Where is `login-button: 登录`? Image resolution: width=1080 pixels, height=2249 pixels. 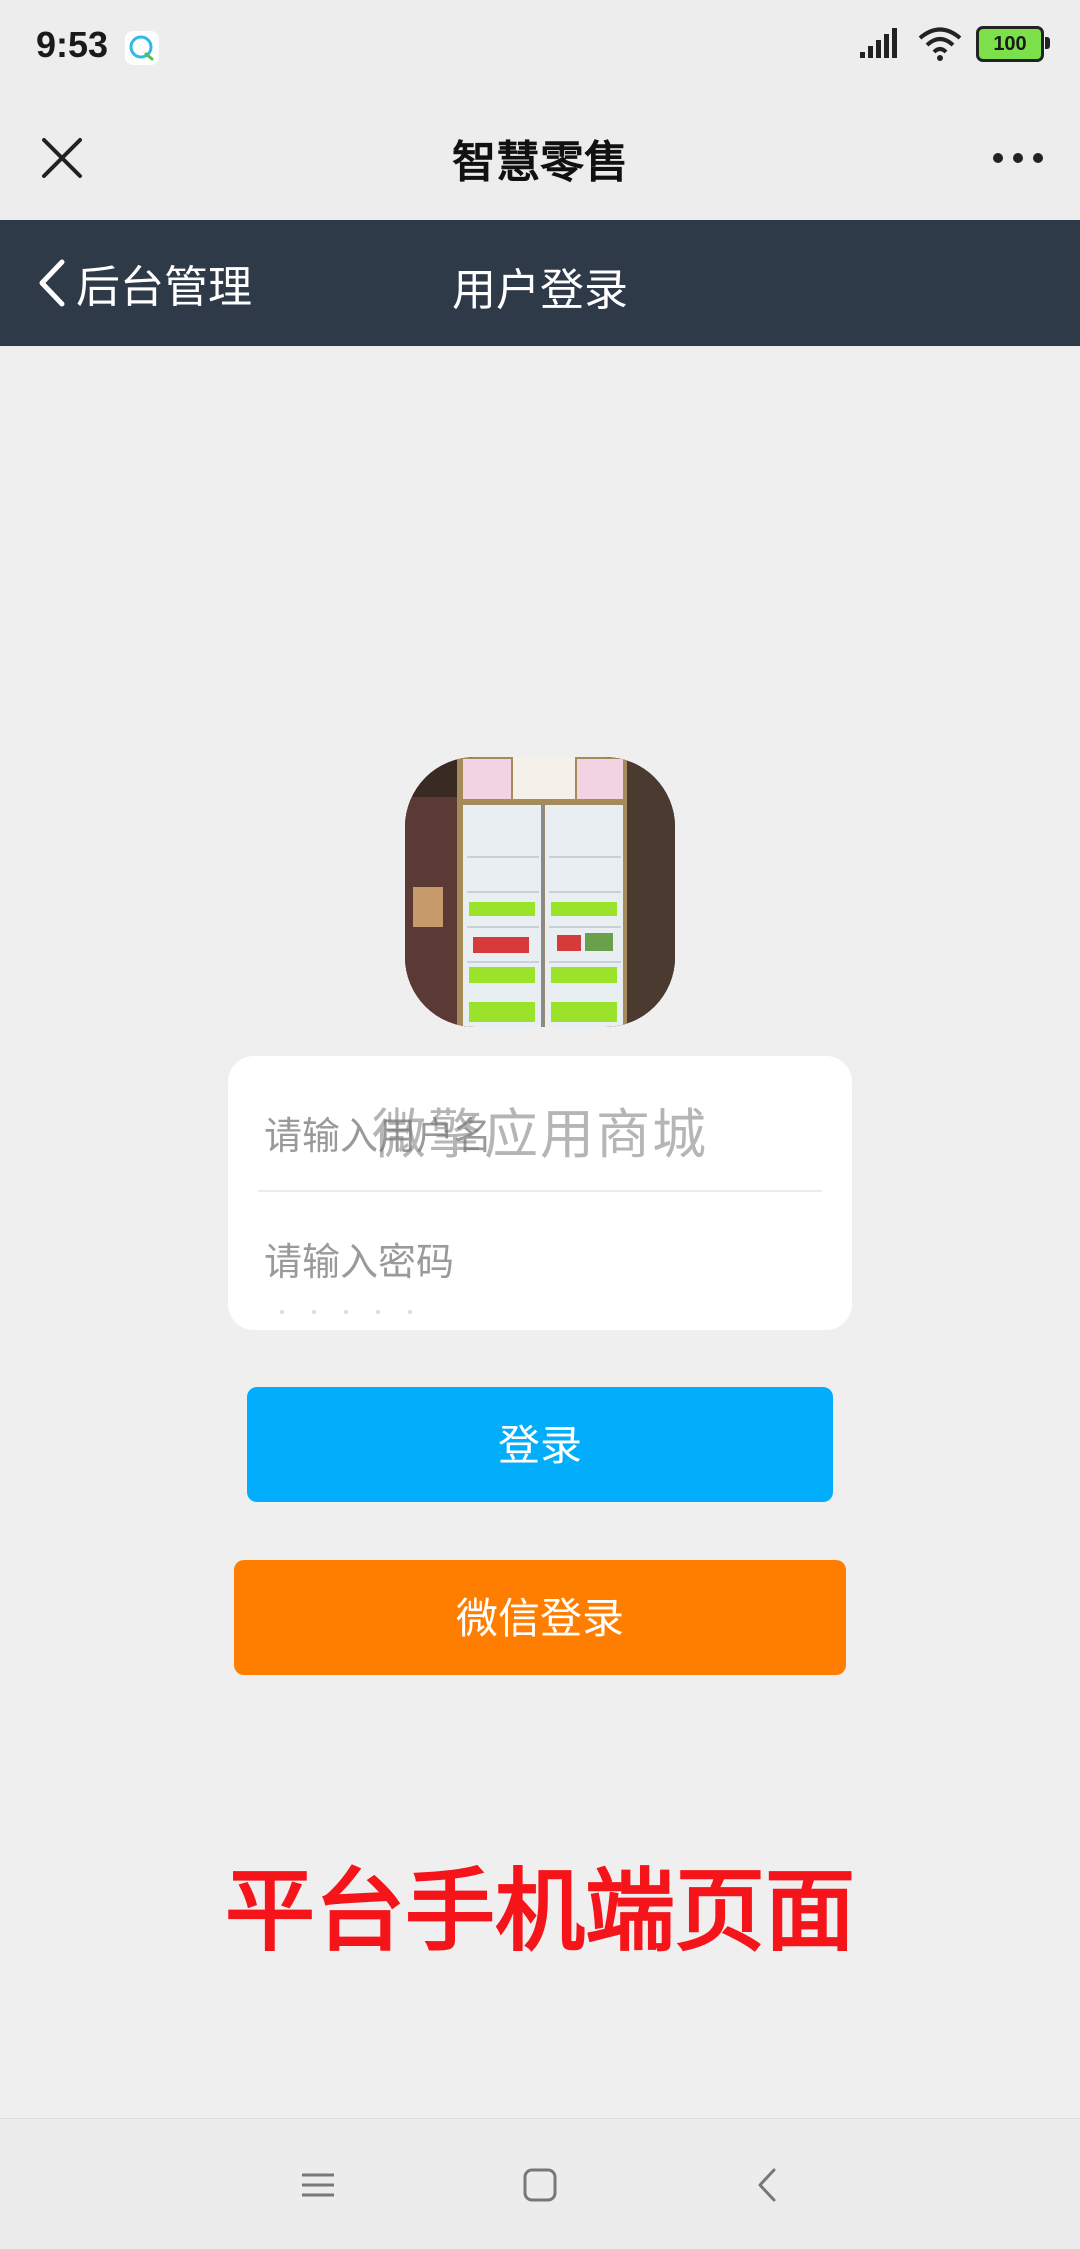
login-button: 登录 is located at coordinates (540, 1444).